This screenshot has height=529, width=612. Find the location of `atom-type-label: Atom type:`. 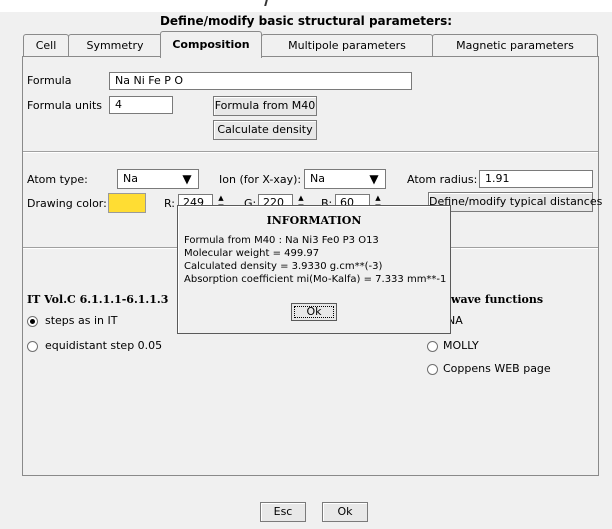

atom-type-label: Atom type: is located at coordinates (57, 179).